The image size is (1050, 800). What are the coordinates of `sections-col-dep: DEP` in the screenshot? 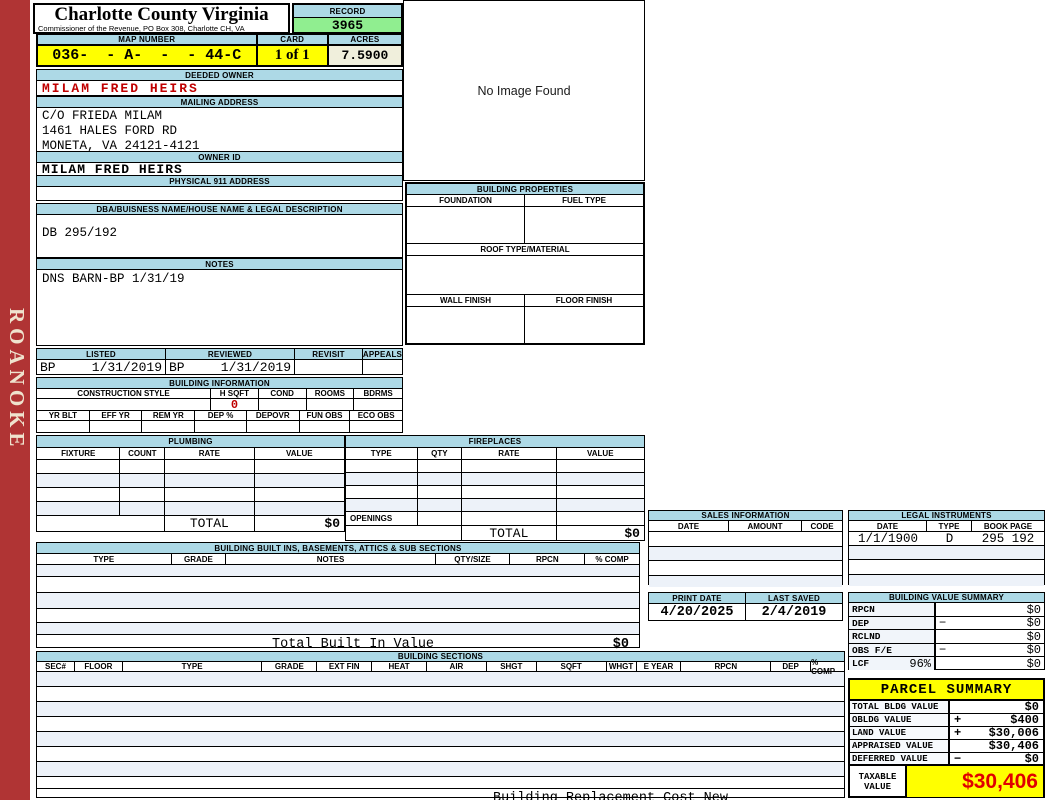 It's located at (791, 666).